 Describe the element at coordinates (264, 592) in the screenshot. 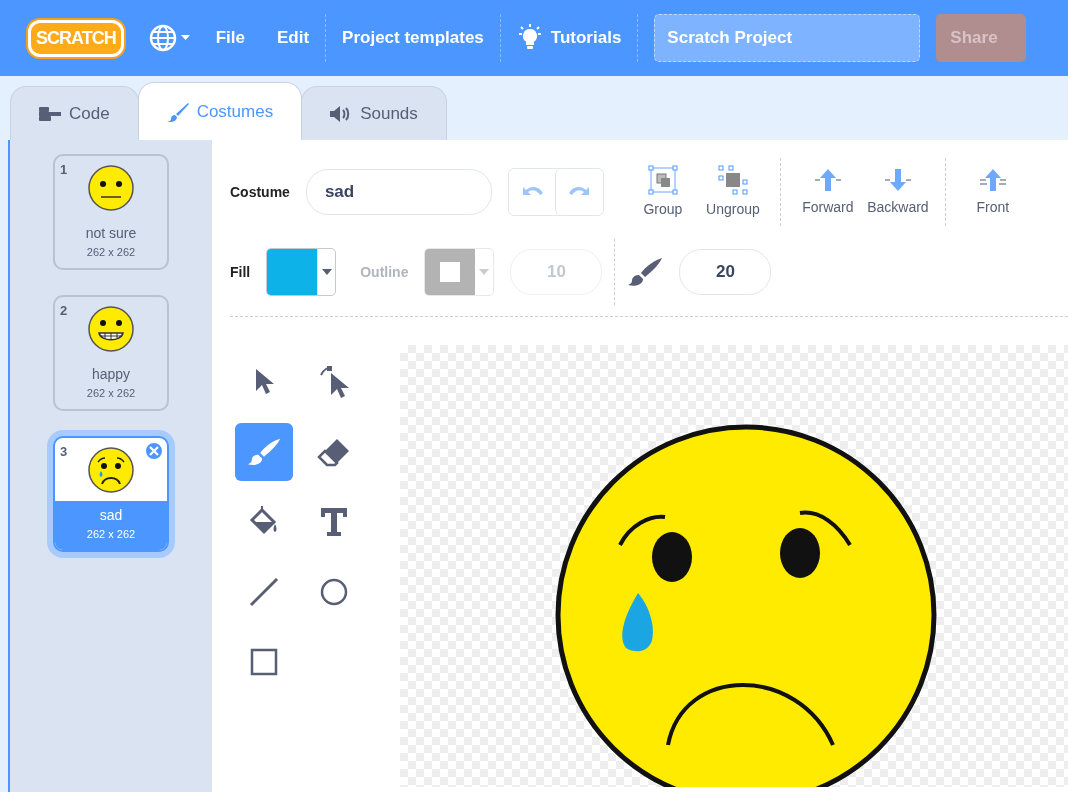

I see `line-icon` at that location.